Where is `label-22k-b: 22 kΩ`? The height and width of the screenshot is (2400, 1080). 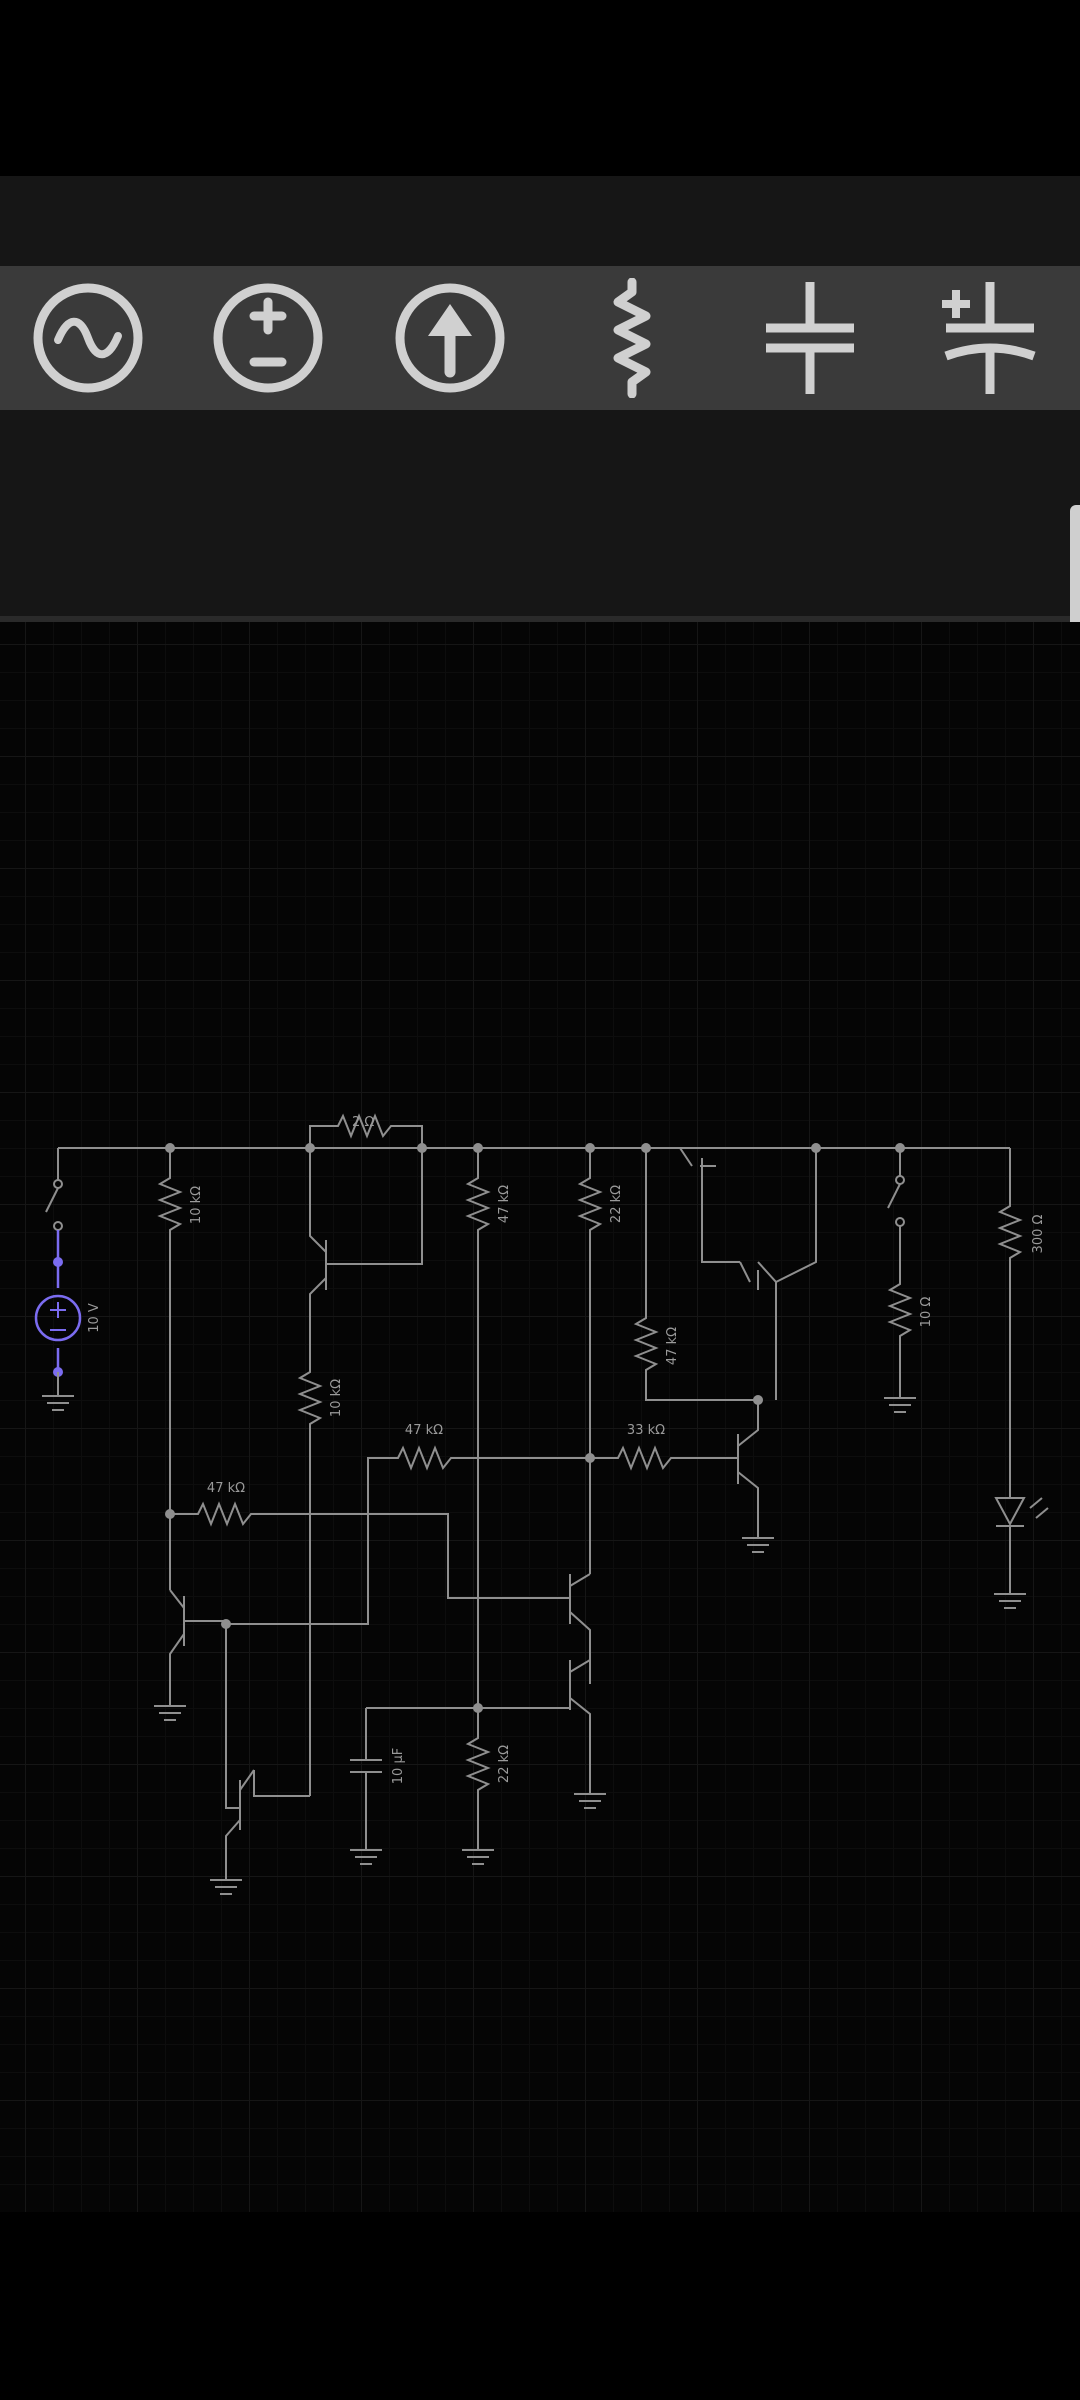
label-22k-b: 22 kΩ is located at coordinates (504, 1764).